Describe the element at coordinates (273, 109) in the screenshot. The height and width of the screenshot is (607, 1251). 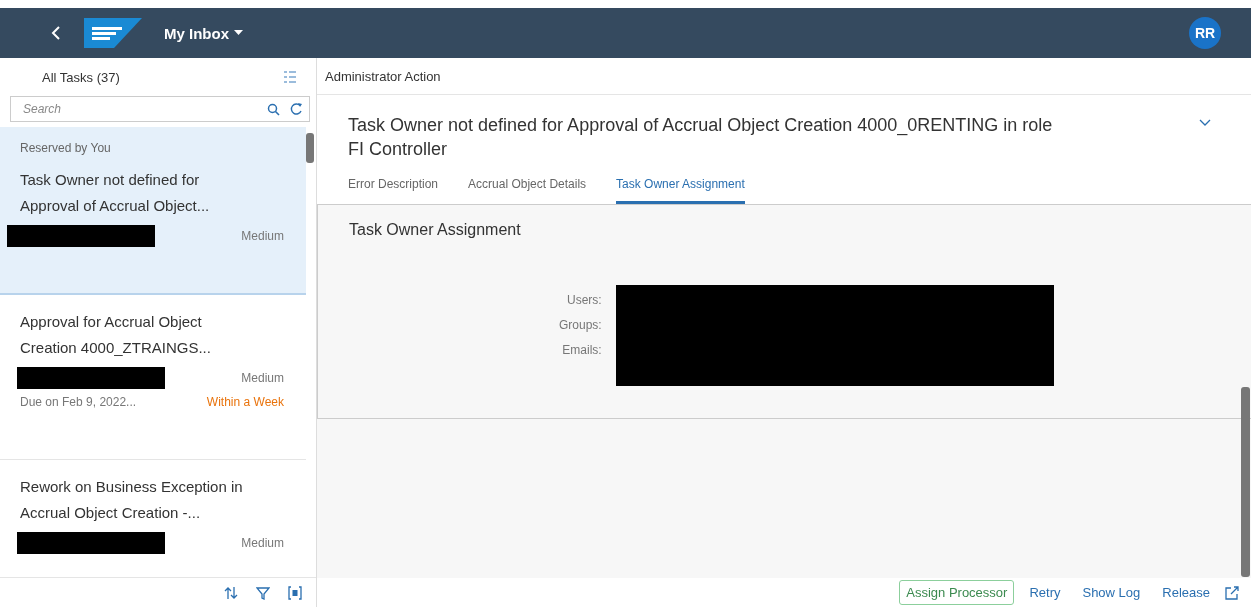
I see `search-icon` at that location.